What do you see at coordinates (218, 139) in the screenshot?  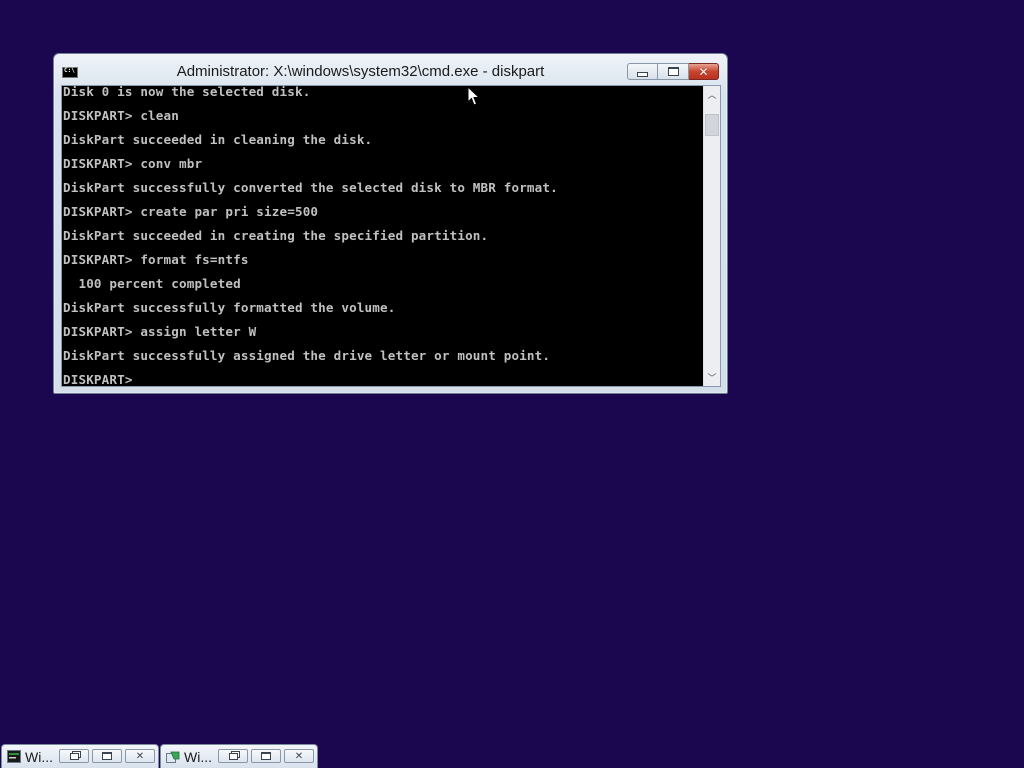 I see `console-line: DiskPart succeeded in cleaning the disk.` at bounding box center [218, 139].